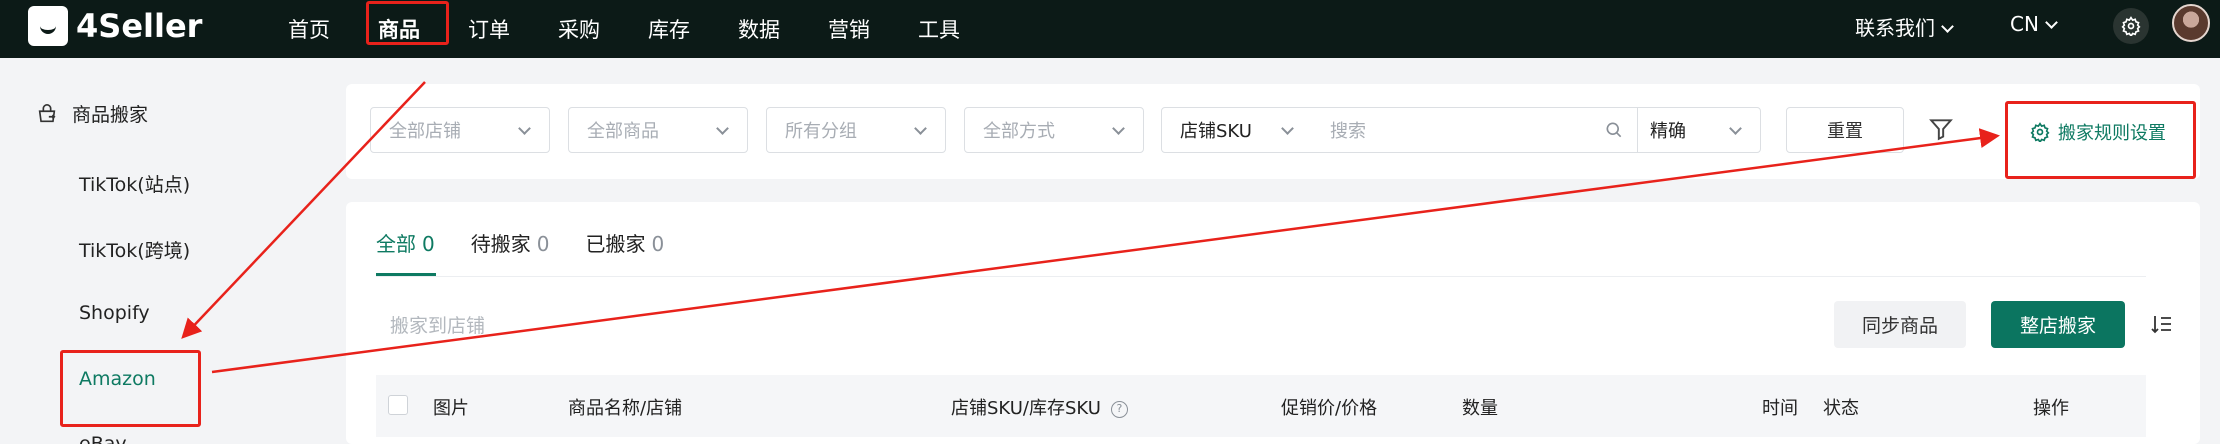 This screenshot has width=2220, height=444. Describe the element at coordinates (309, 29) in the screenshot. I see `nav-item-home: 首页` at that location.